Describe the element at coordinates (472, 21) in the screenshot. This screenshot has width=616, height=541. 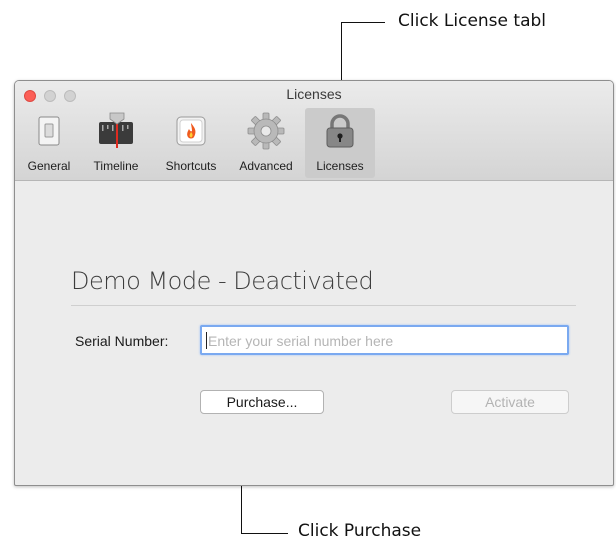
I see `callout-license-tab: Click License tabl` at that location.